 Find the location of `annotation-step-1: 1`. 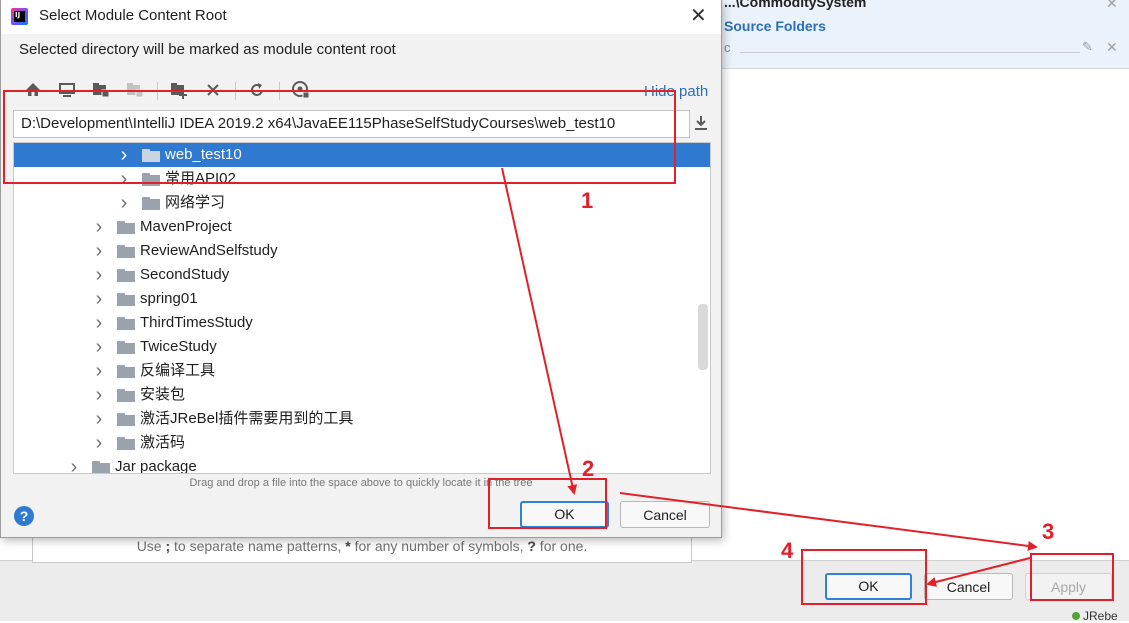

annotation-step-1: 1 is located at coordinates (587, 200).